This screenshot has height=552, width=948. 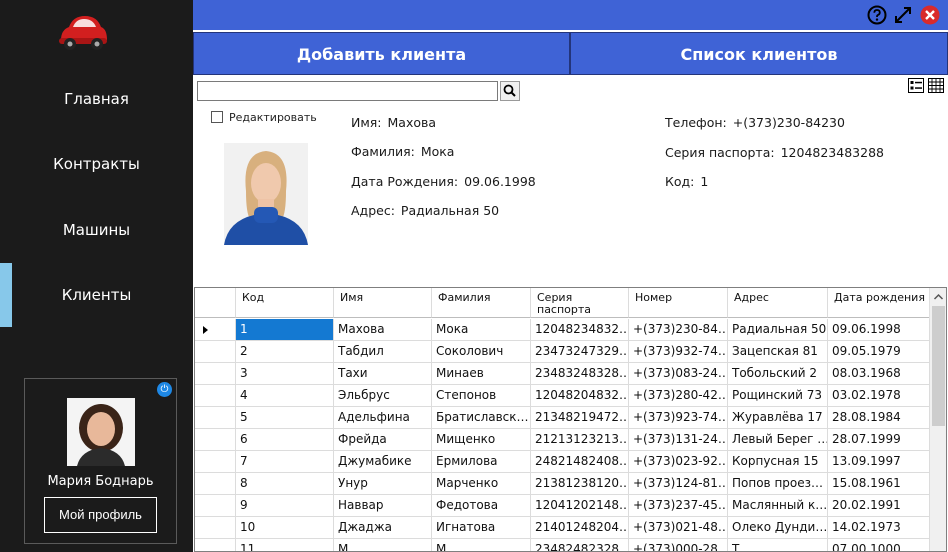 What do you see at coordinates (936, 85) in the screenshot?
I see `table-view-icon` at bounding box center [936, 85].